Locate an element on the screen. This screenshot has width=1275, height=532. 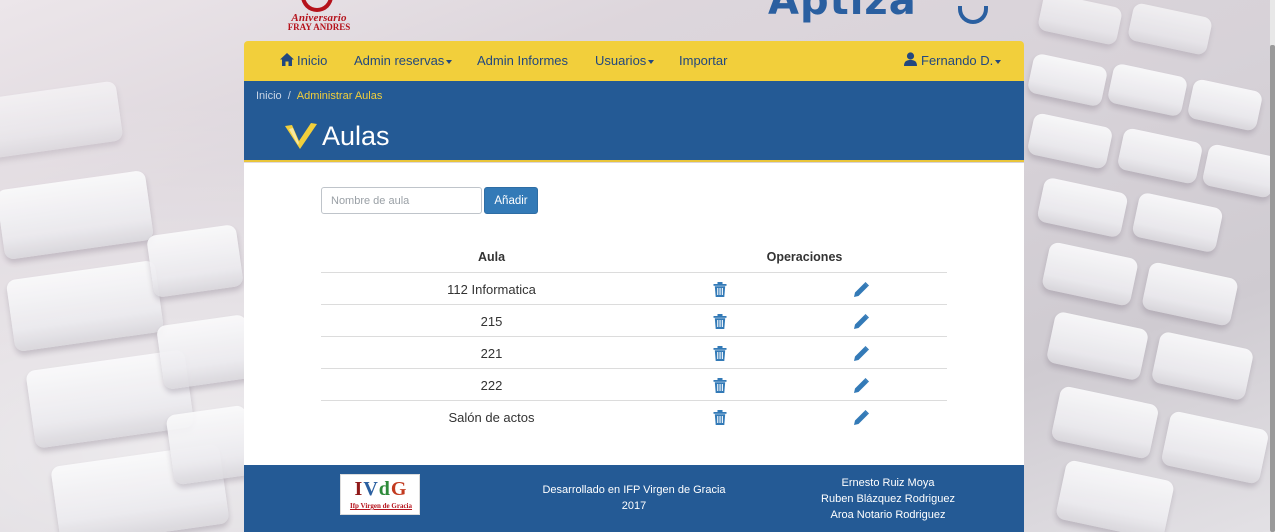
nav-usuarios-label: Usuarios is located at coordinates (621, 60).